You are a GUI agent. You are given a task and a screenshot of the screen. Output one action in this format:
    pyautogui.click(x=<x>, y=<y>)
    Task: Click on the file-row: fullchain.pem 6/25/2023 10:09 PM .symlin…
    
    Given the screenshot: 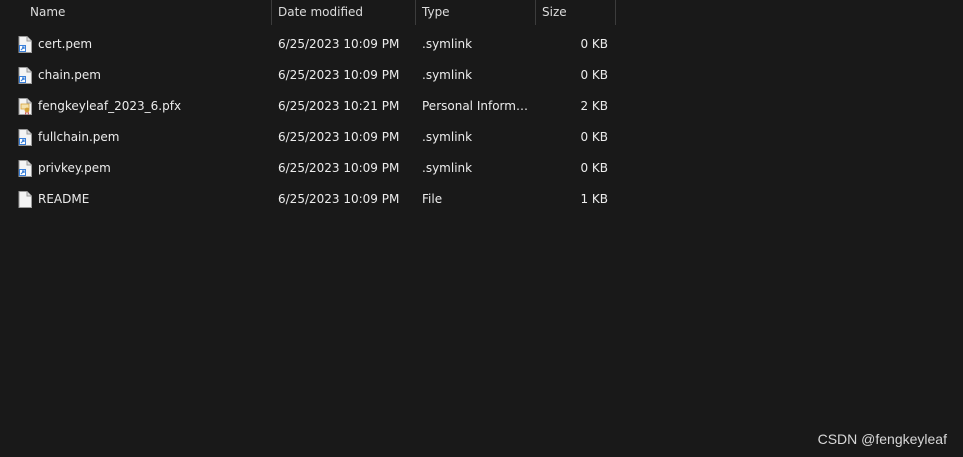 What is the action you would take?
    pyautogui.click(x=308, y=137)
    